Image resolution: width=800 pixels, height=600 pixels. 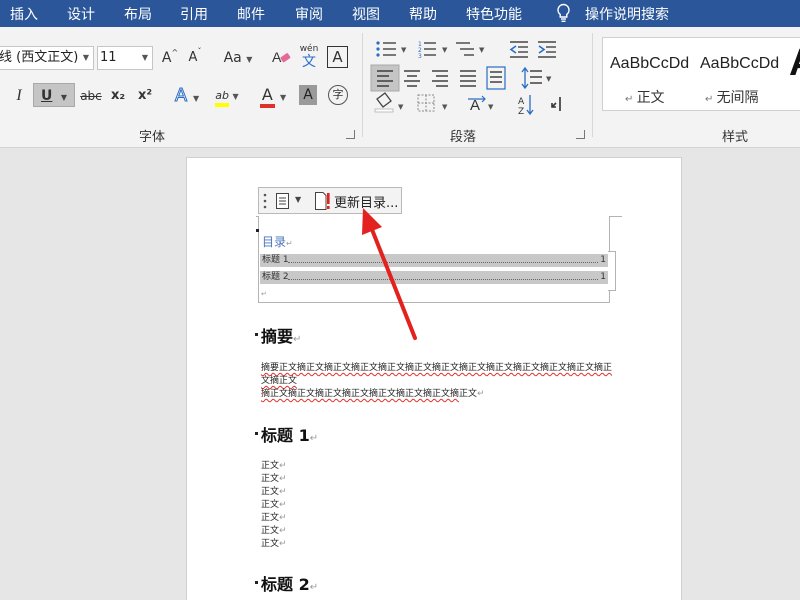 I want to click on enclose-characters-icon: 字, so click(x=338, y=94).